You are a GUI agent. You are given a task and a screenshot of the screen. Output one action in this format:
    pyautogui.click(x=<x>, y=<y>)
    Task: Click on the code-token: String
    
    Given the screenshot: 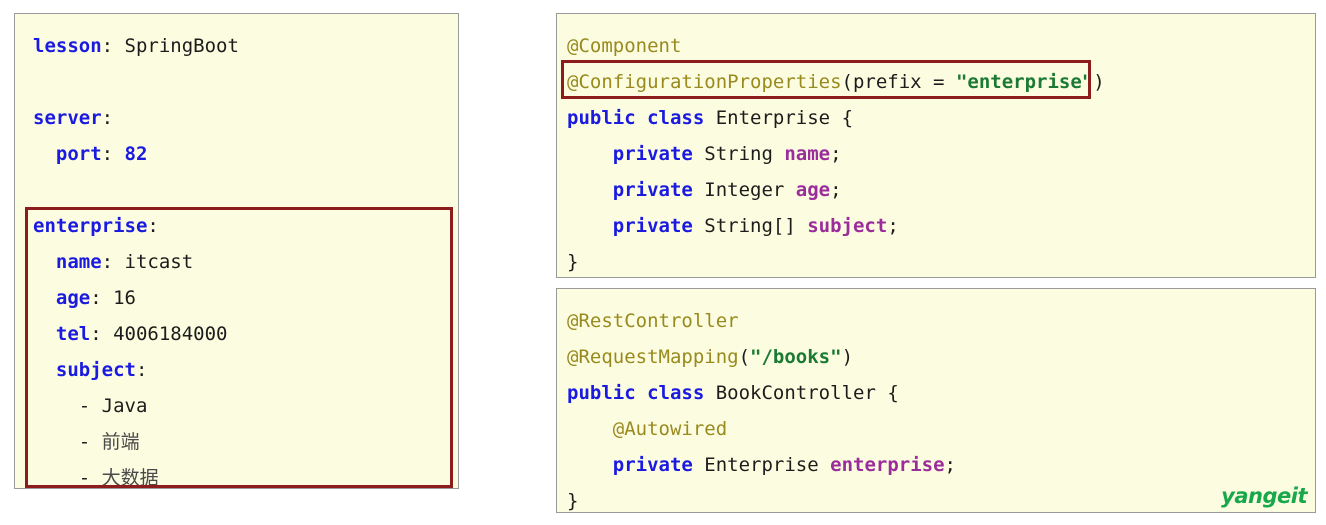 What is the action you would take?
    pyautogui.click(x=738, y=154)
    